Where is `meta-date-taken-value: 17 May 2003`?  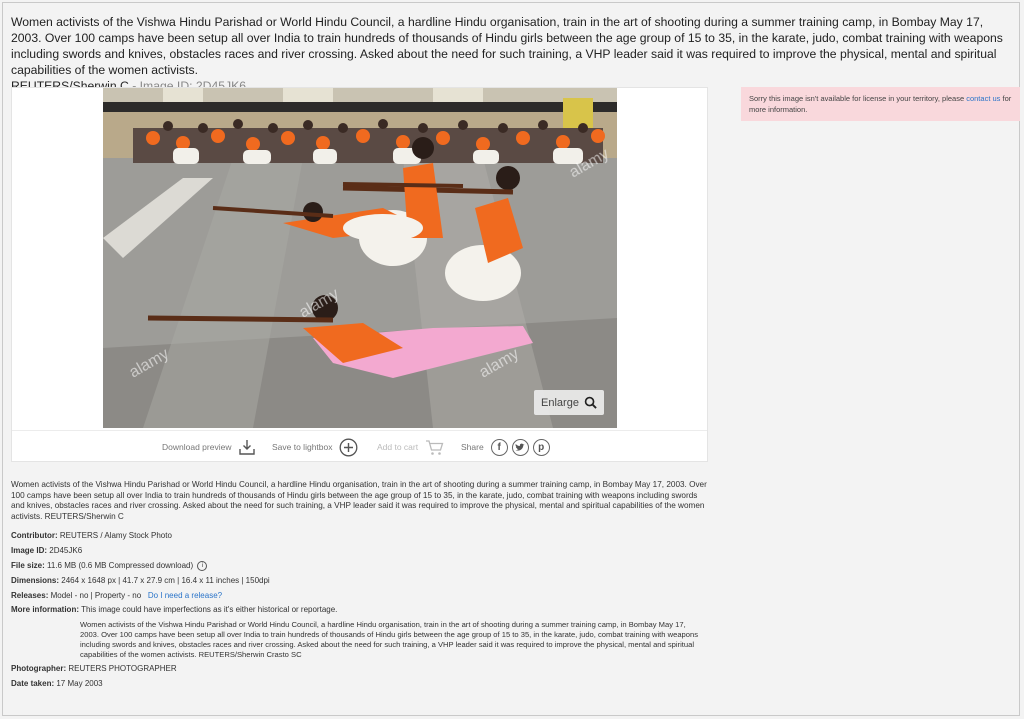 meta-date-taken-value: 17 May 2003 is located at coordinates (79, 683).